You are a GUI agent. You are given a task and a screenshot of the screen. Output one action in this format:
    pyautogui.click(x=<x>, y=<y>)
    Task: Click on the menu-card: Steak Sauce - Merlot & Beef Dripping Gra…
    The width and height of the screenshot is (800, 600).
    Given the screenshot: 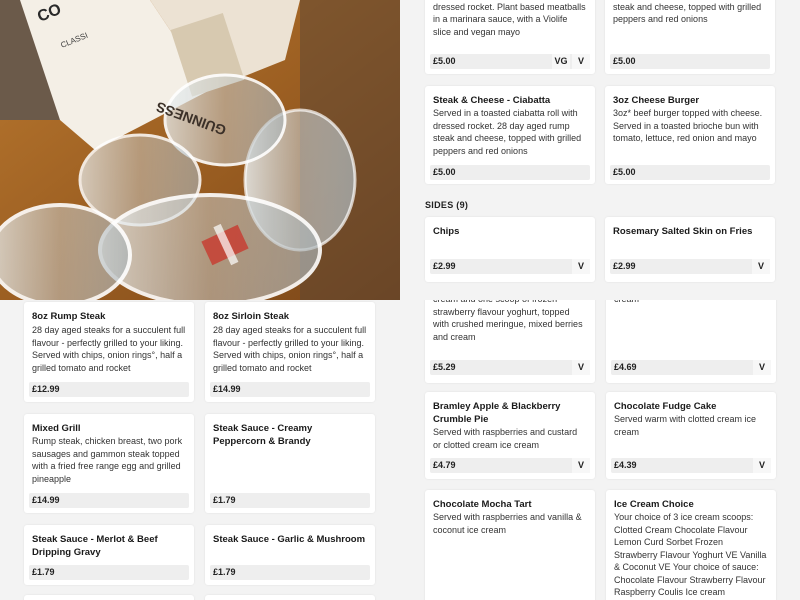 What is the action you would take?
    pyautogui.click(x=109, y=555)
    